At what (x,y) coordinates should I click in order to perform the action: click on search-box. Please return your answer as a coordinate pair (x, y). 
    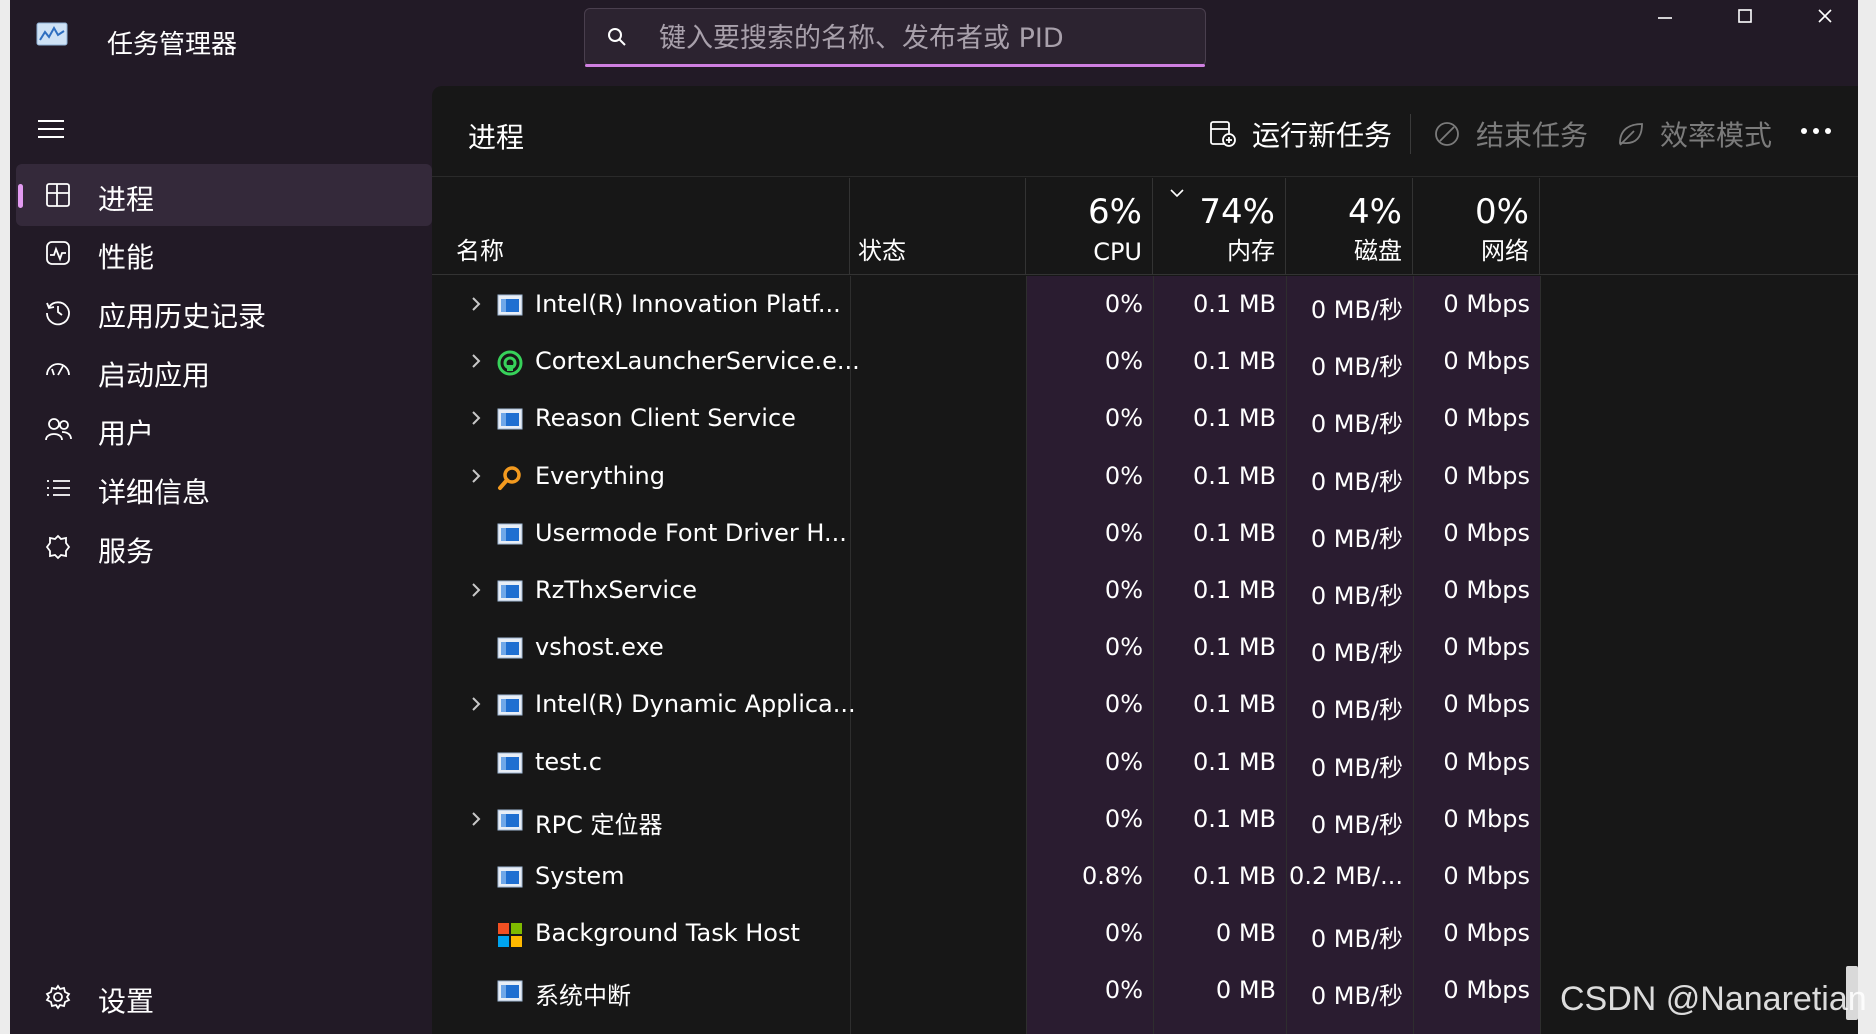
    Looking at the image, I should click on (895, 37).